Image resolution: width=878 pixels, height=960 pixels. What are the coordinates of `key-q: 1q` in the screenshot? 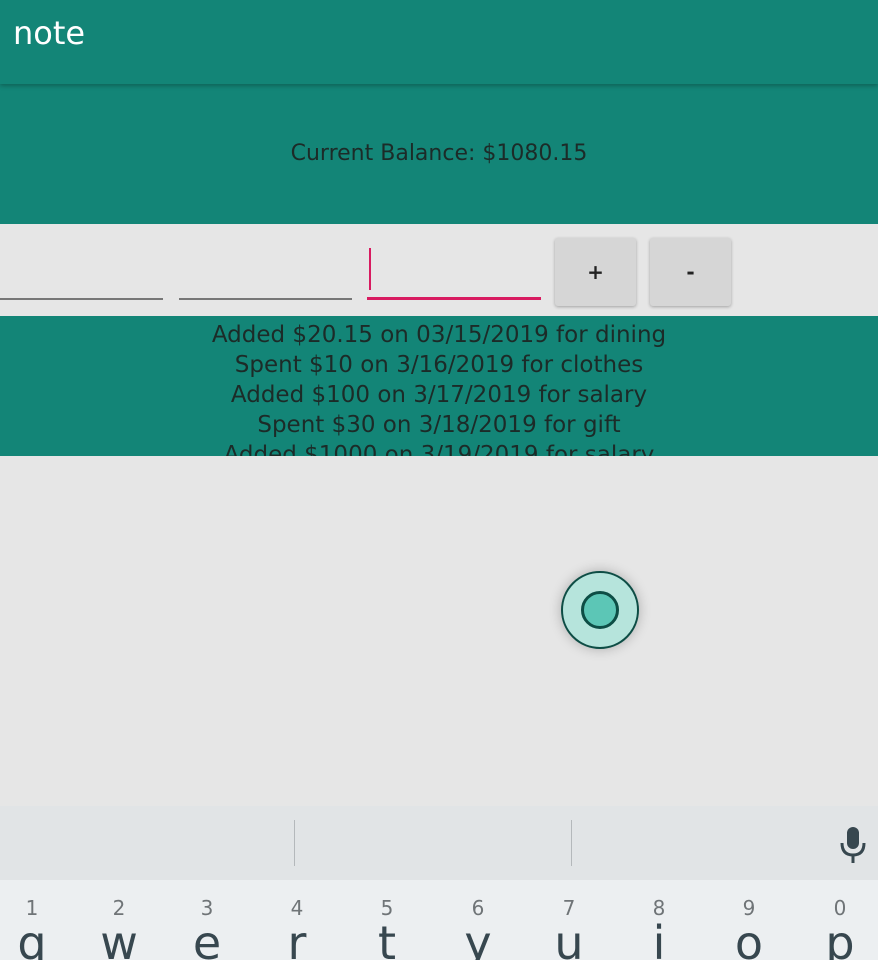 It's located at (38, 920).